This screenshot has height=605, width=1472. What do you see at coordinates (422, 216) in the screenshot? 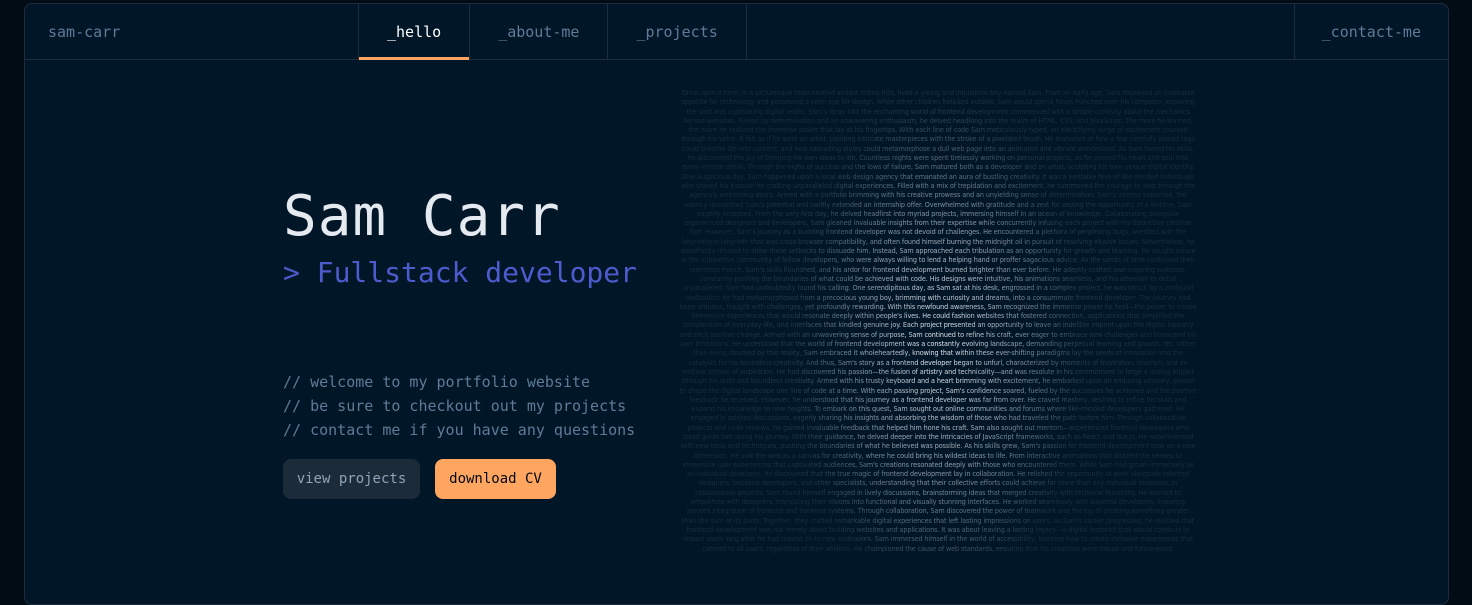
I see `hero-name: Sam Carr` at bounding box center [422, 216].